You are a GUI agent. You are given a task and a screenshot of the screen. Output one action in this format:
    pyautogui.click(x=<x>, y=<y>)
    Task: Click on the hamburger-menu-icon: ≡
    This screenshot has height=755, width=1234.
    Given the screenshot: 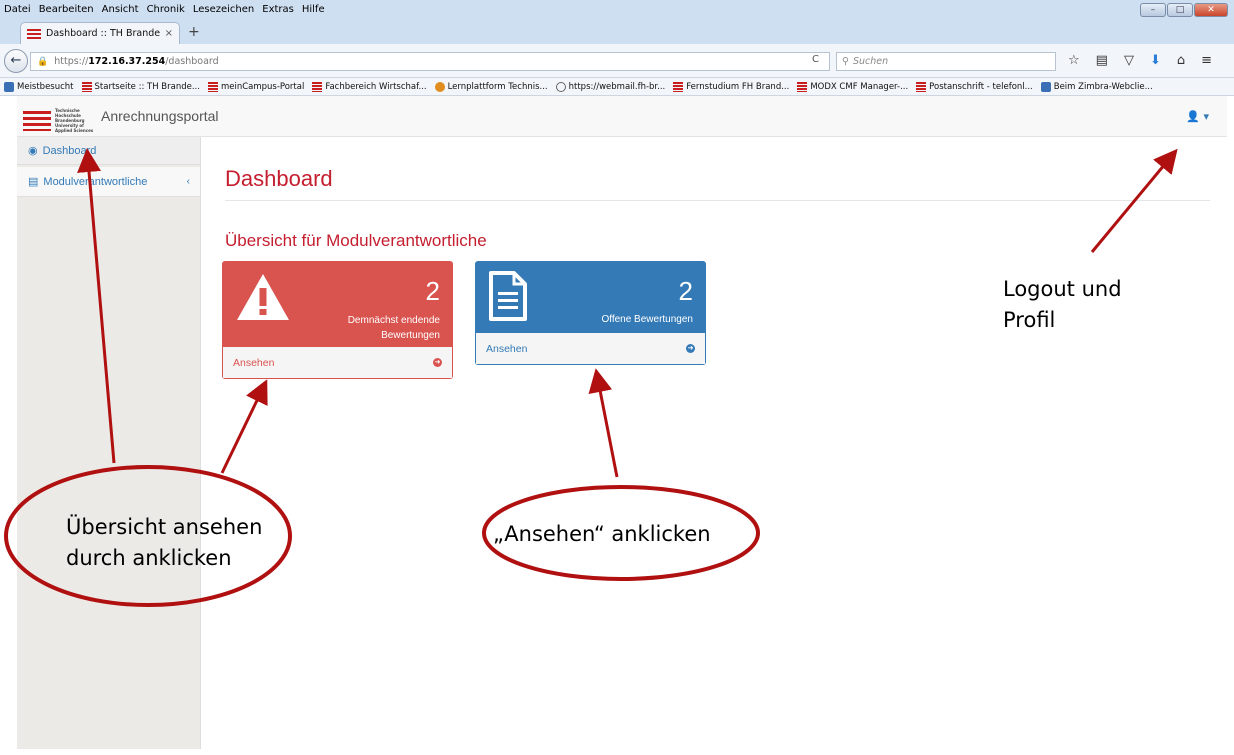 What is the action you would take?
    pyautogui.click(x=1206, y=60)
    